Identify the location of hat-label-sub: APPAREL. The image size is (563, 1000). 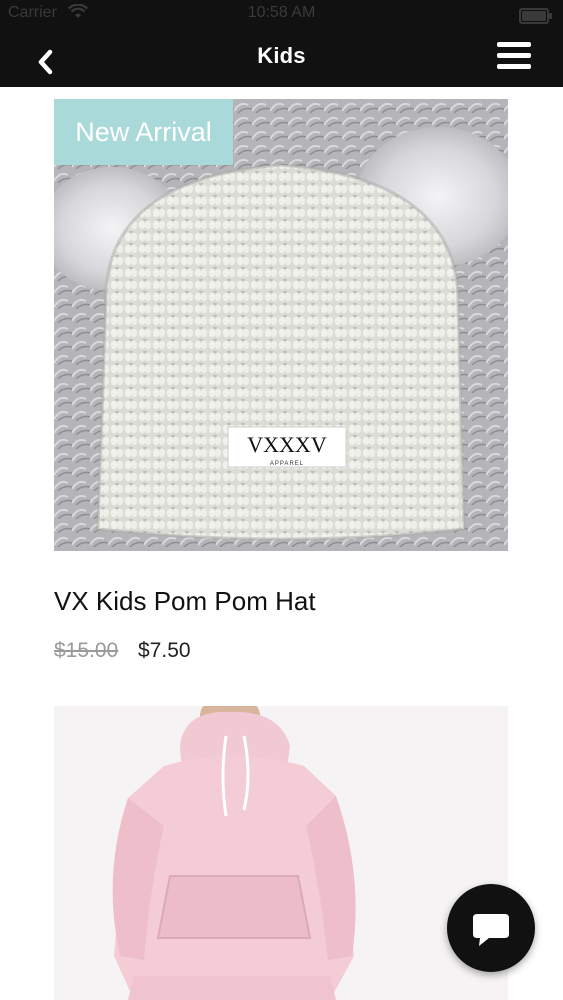
(287, 464).